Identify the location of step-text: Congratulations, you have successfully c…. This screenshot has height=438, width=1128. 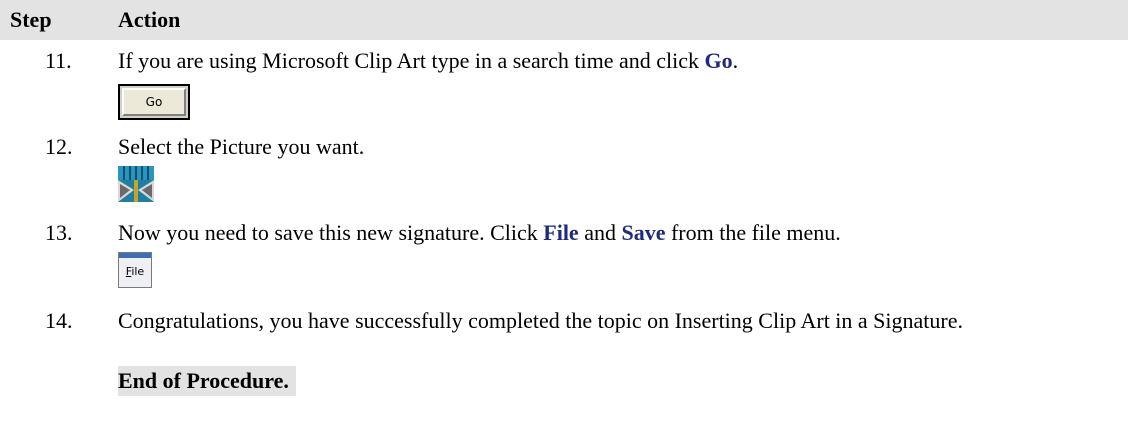
(541, 320).